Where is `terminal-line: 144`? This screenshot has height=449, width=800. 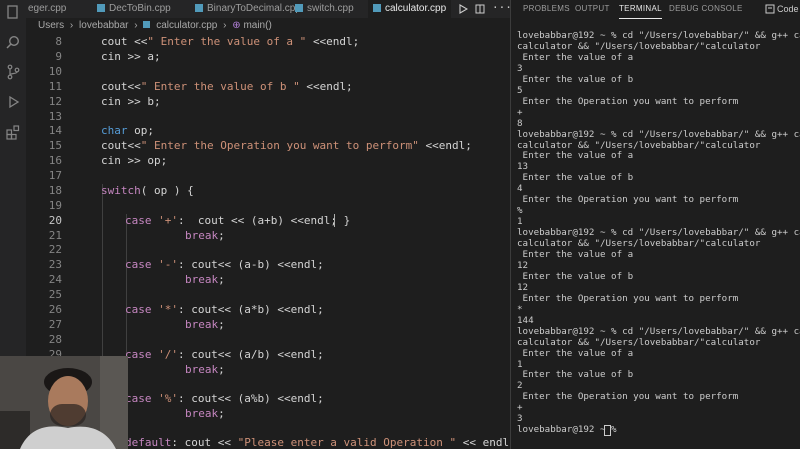 terminal-line: 144 is located at coordinates (525, 320).